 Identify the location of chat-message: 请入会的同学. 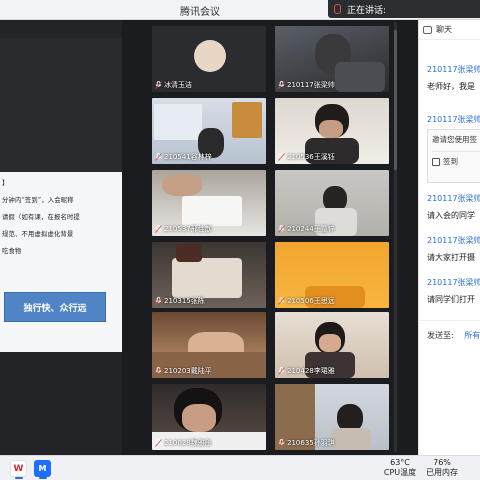
(451, 215).